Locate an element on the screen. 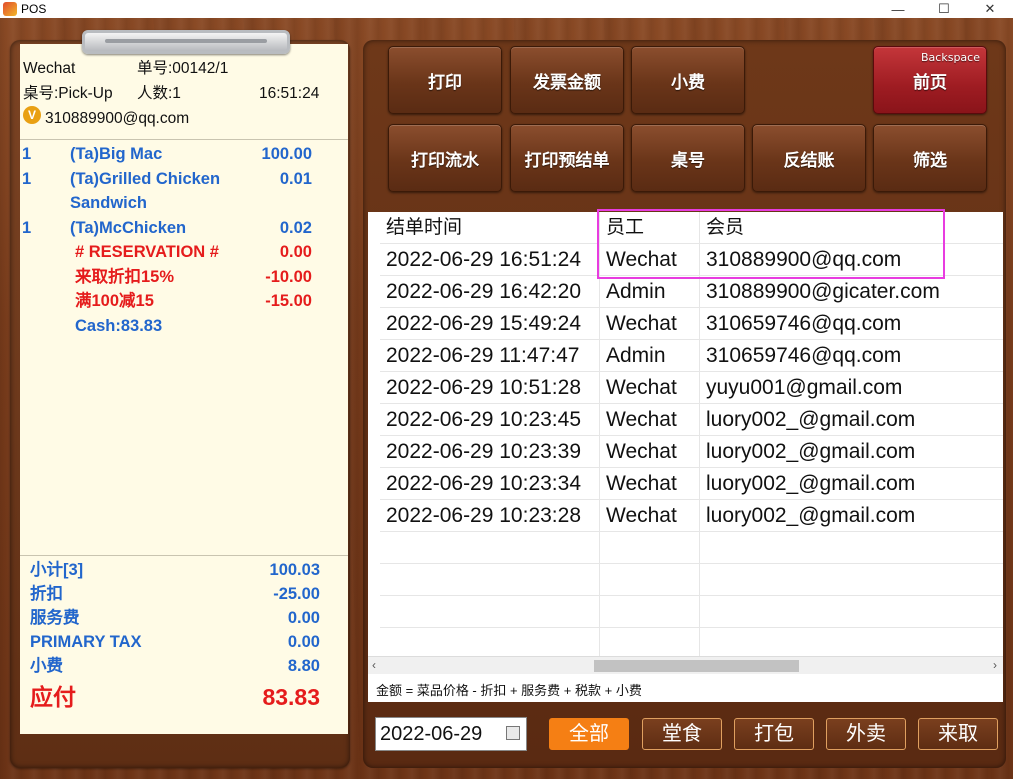  cell-close-time: 2022-06-29 10:23:34 is located at coordinates (490, 483).